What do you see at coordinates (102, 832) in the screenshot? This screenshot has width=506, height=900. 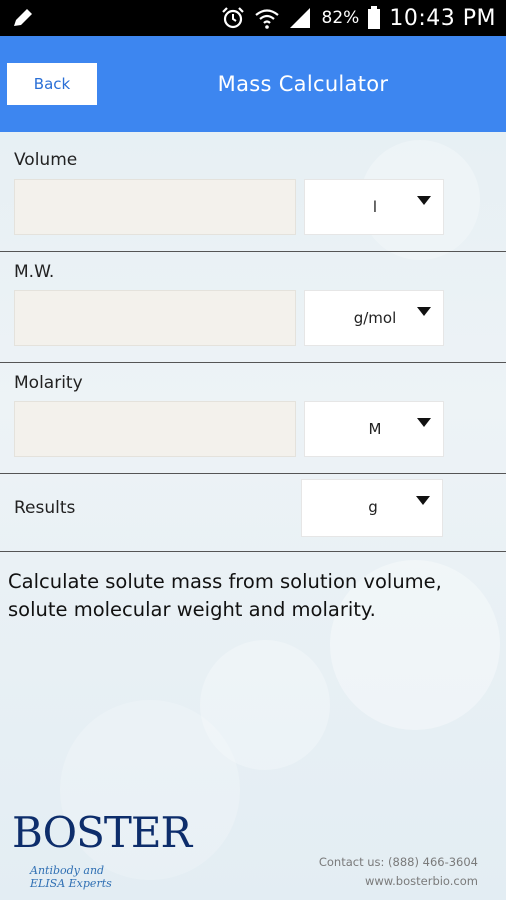 I see `logo-text: BOSTER` at bounding box center [102, 832].